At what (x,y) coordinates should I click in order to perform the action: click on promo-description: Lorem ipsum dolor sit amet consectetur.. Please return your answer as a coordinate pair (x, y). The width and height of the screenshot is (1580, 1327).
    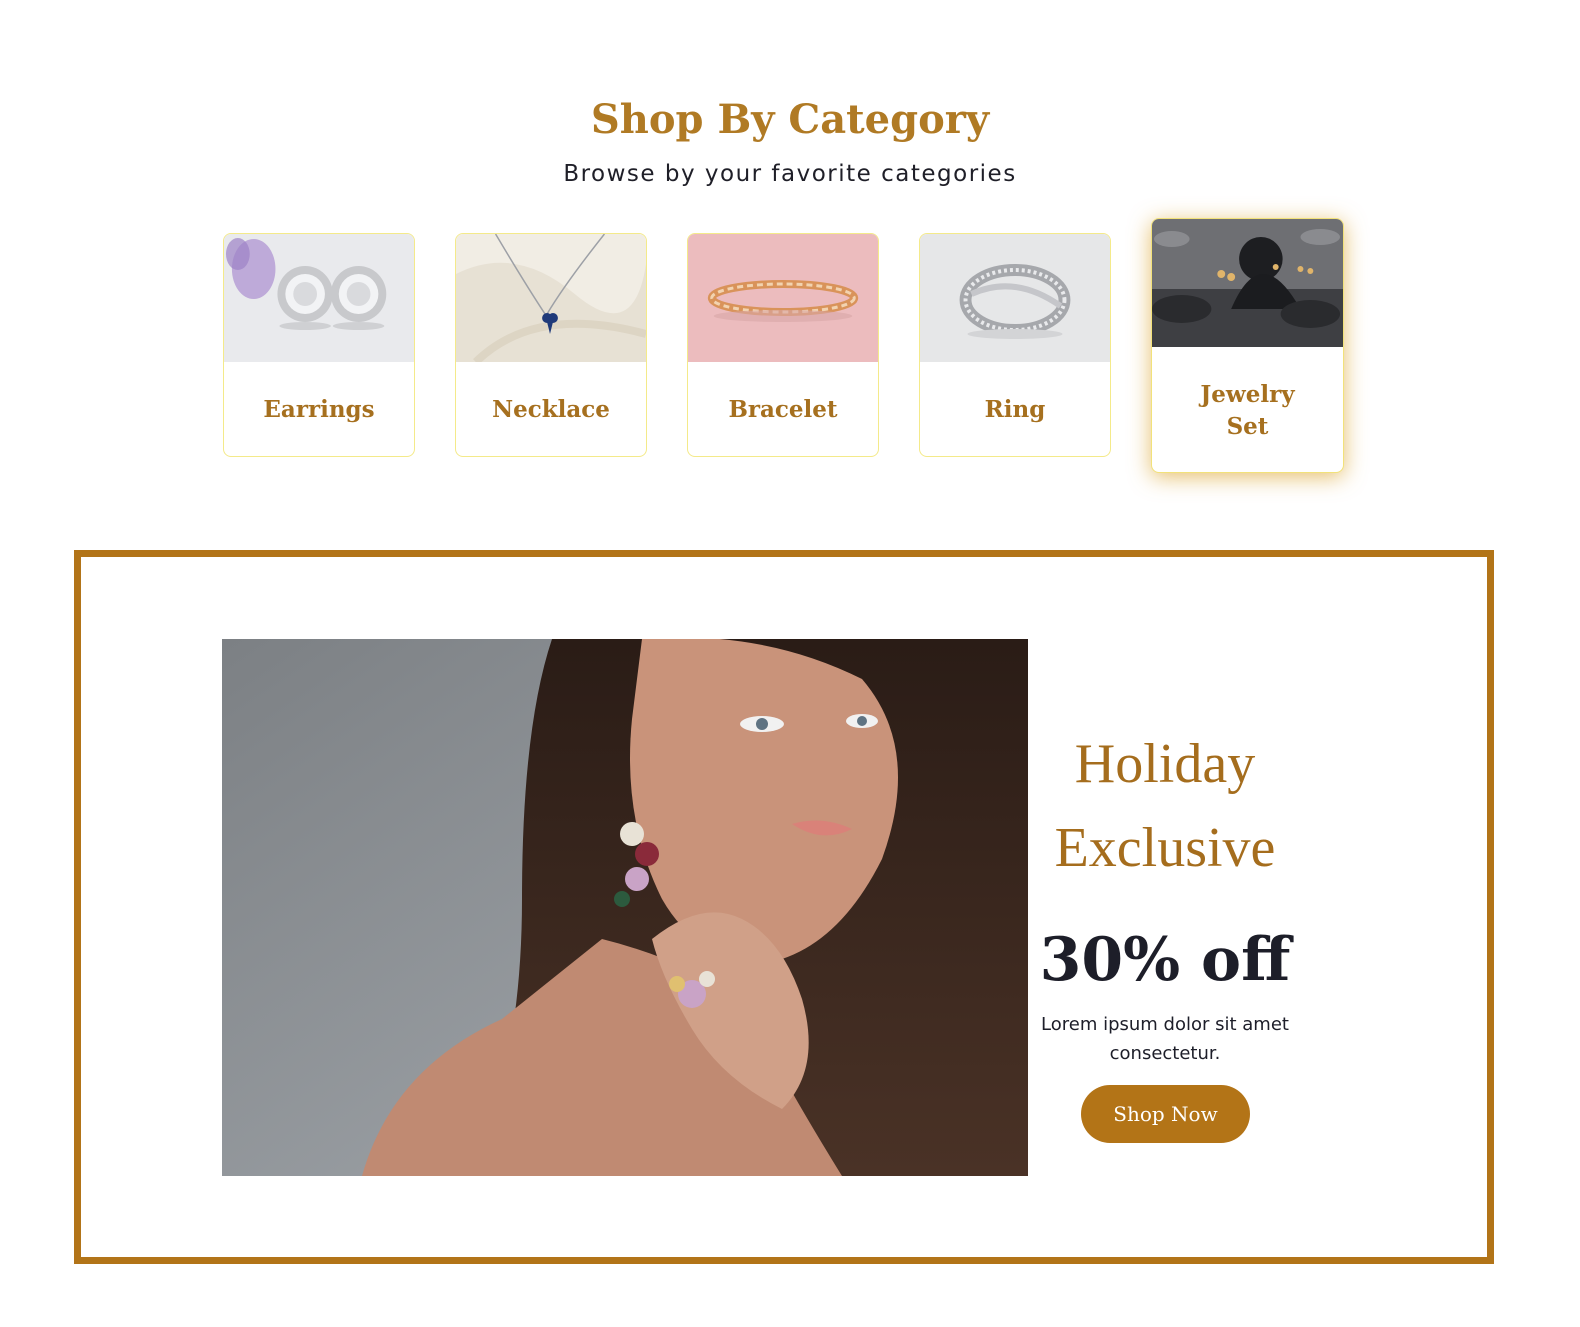
    Looking at the image, I should click on (1165, 1039).